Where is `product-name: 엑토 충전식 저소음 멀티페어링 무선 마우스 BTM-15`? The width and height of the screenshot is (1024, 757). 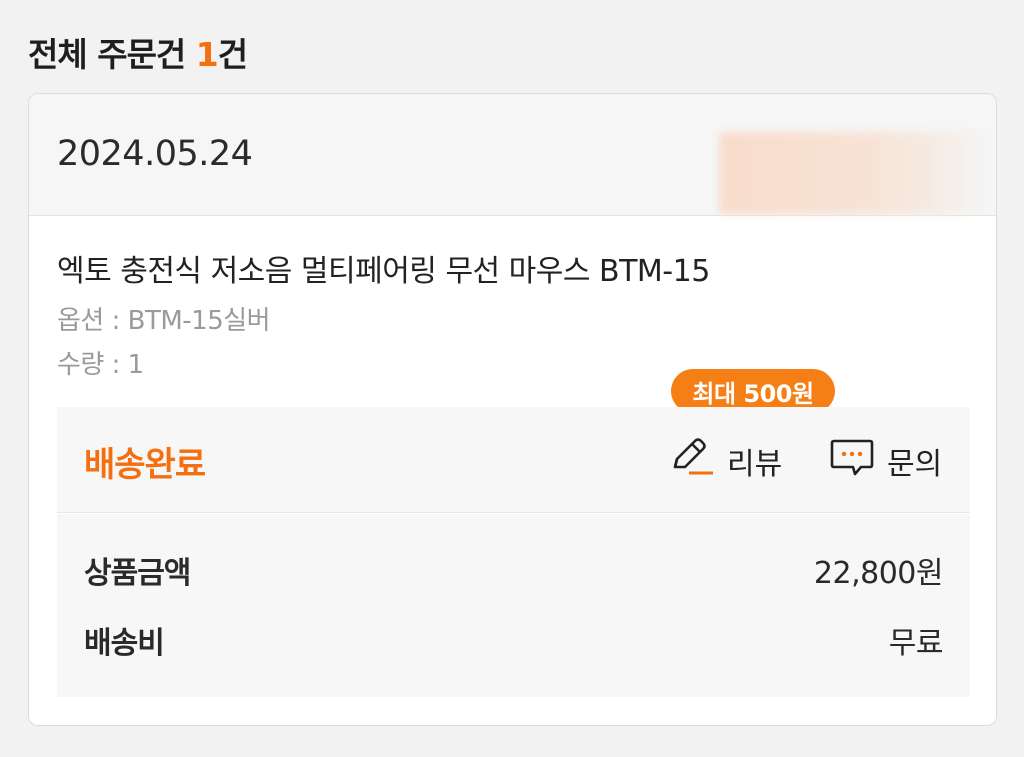
product-name: 엑토 충전식 저소음 멀티페어링 무선 마우스 BTM-15 is located at coordinates (383, 268).